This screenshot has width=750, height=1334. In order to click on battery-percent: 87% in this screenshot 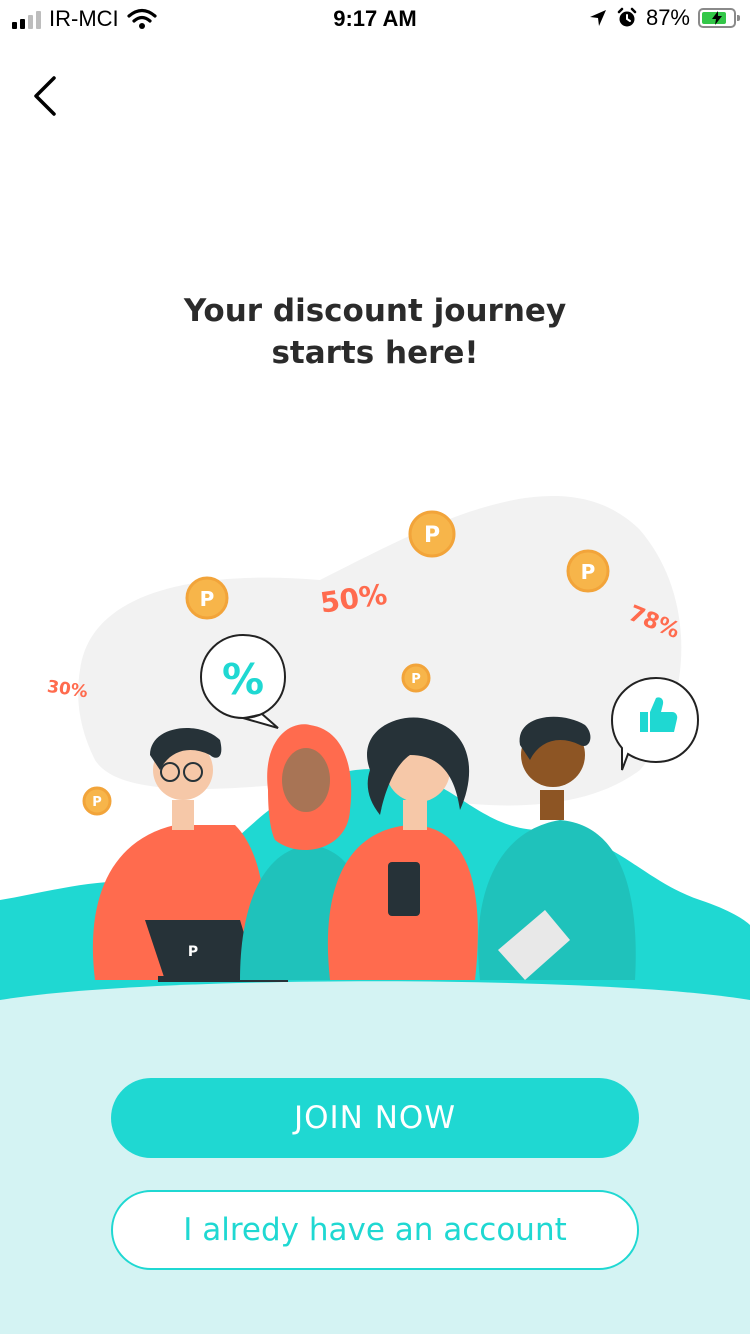, I will do `click(667, 17)`.